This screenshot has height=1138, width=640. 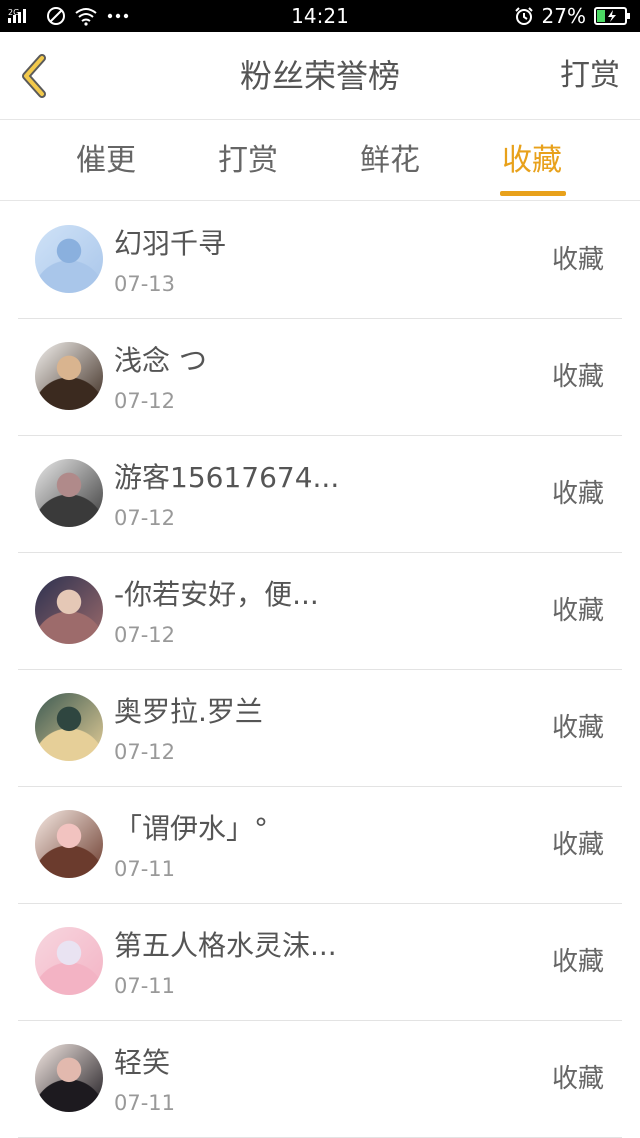 I want to click on page-title: 粉丝荣誉榜, so click(x=319, y=76).